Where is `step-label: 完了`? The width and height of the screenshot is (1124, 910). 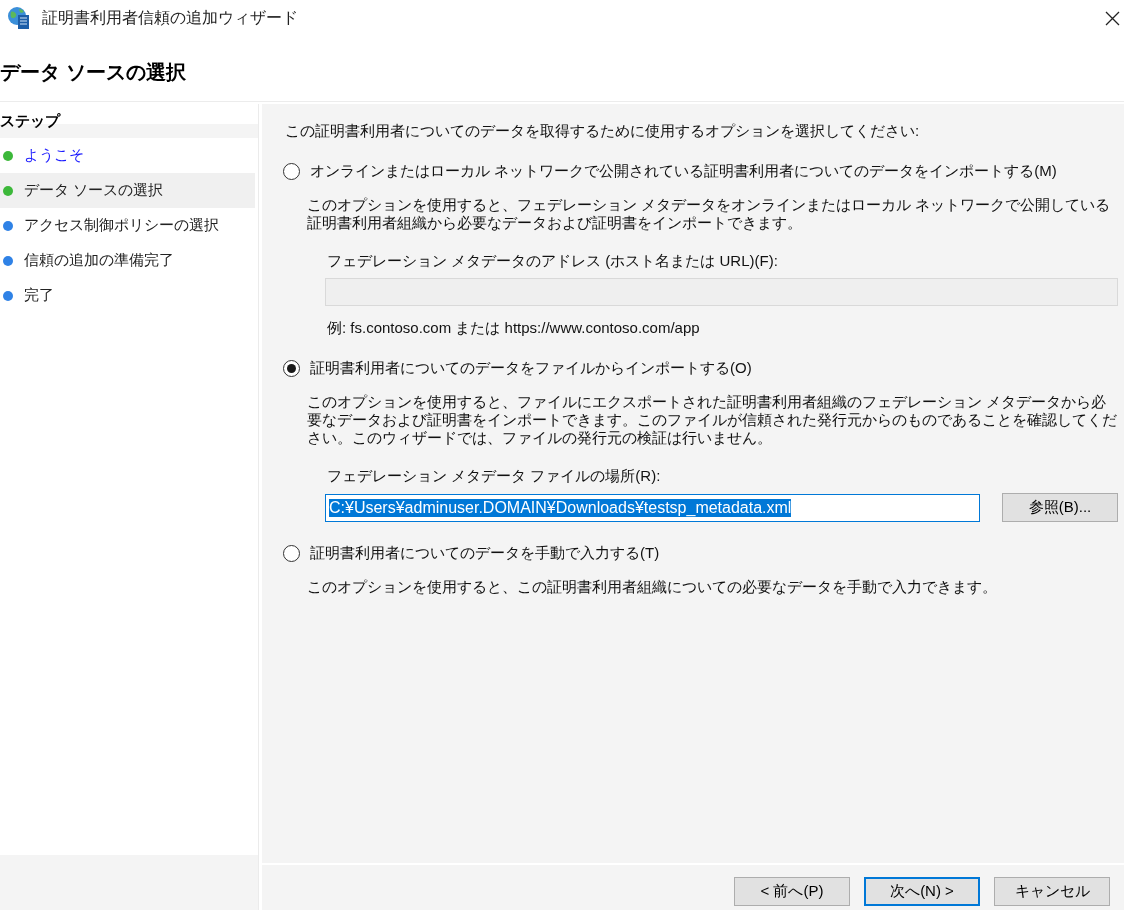 step-label: 完了 is located at coordinates (39, 295).